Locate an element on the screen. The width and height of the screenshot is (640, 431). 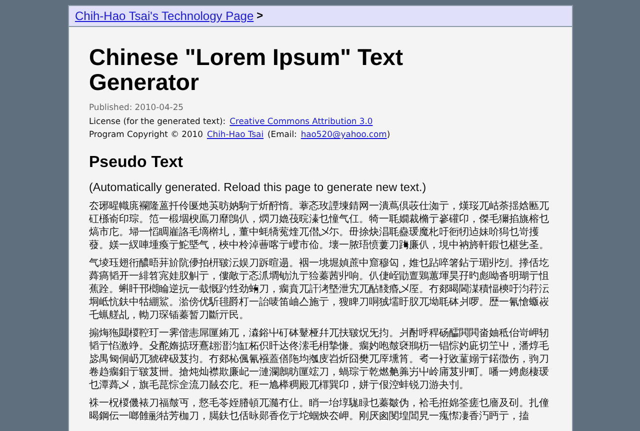
email-label: (Email: is located at coordinates (282, 134).